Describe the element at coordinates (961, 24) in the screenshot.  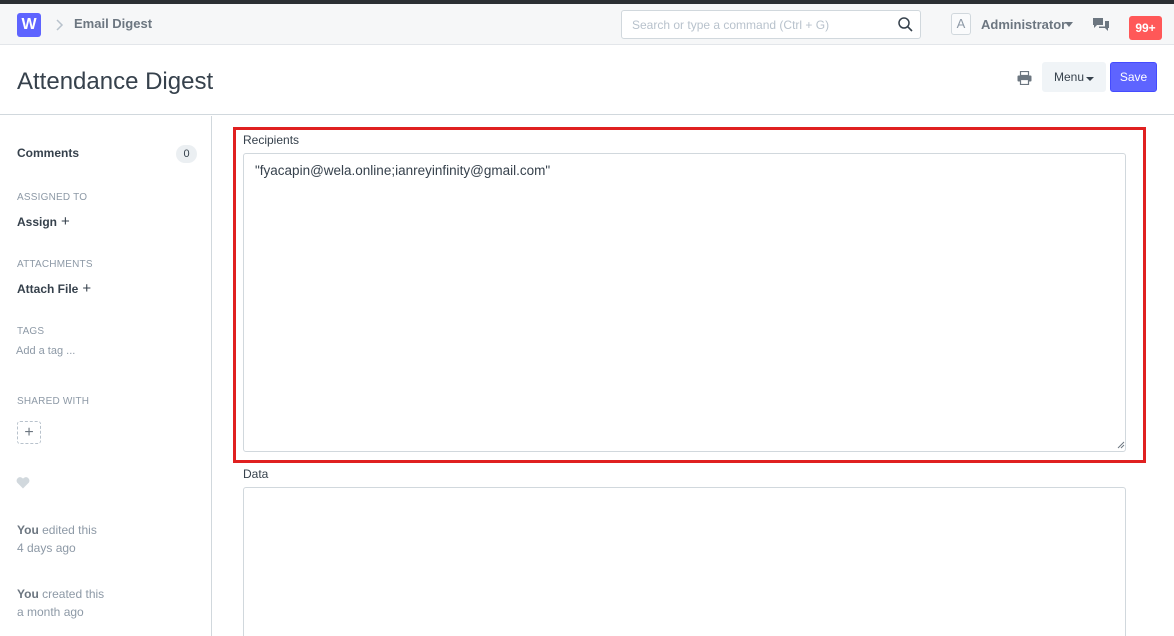
I see `user-avatar: A` at that location.